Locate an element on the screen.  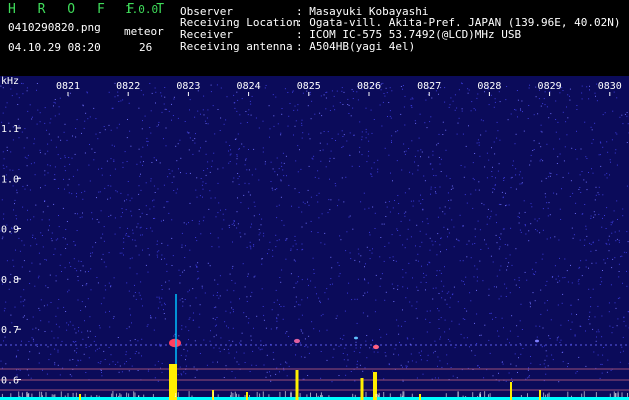
app-version: 1.0.0 is located at coordinates (142, 9).